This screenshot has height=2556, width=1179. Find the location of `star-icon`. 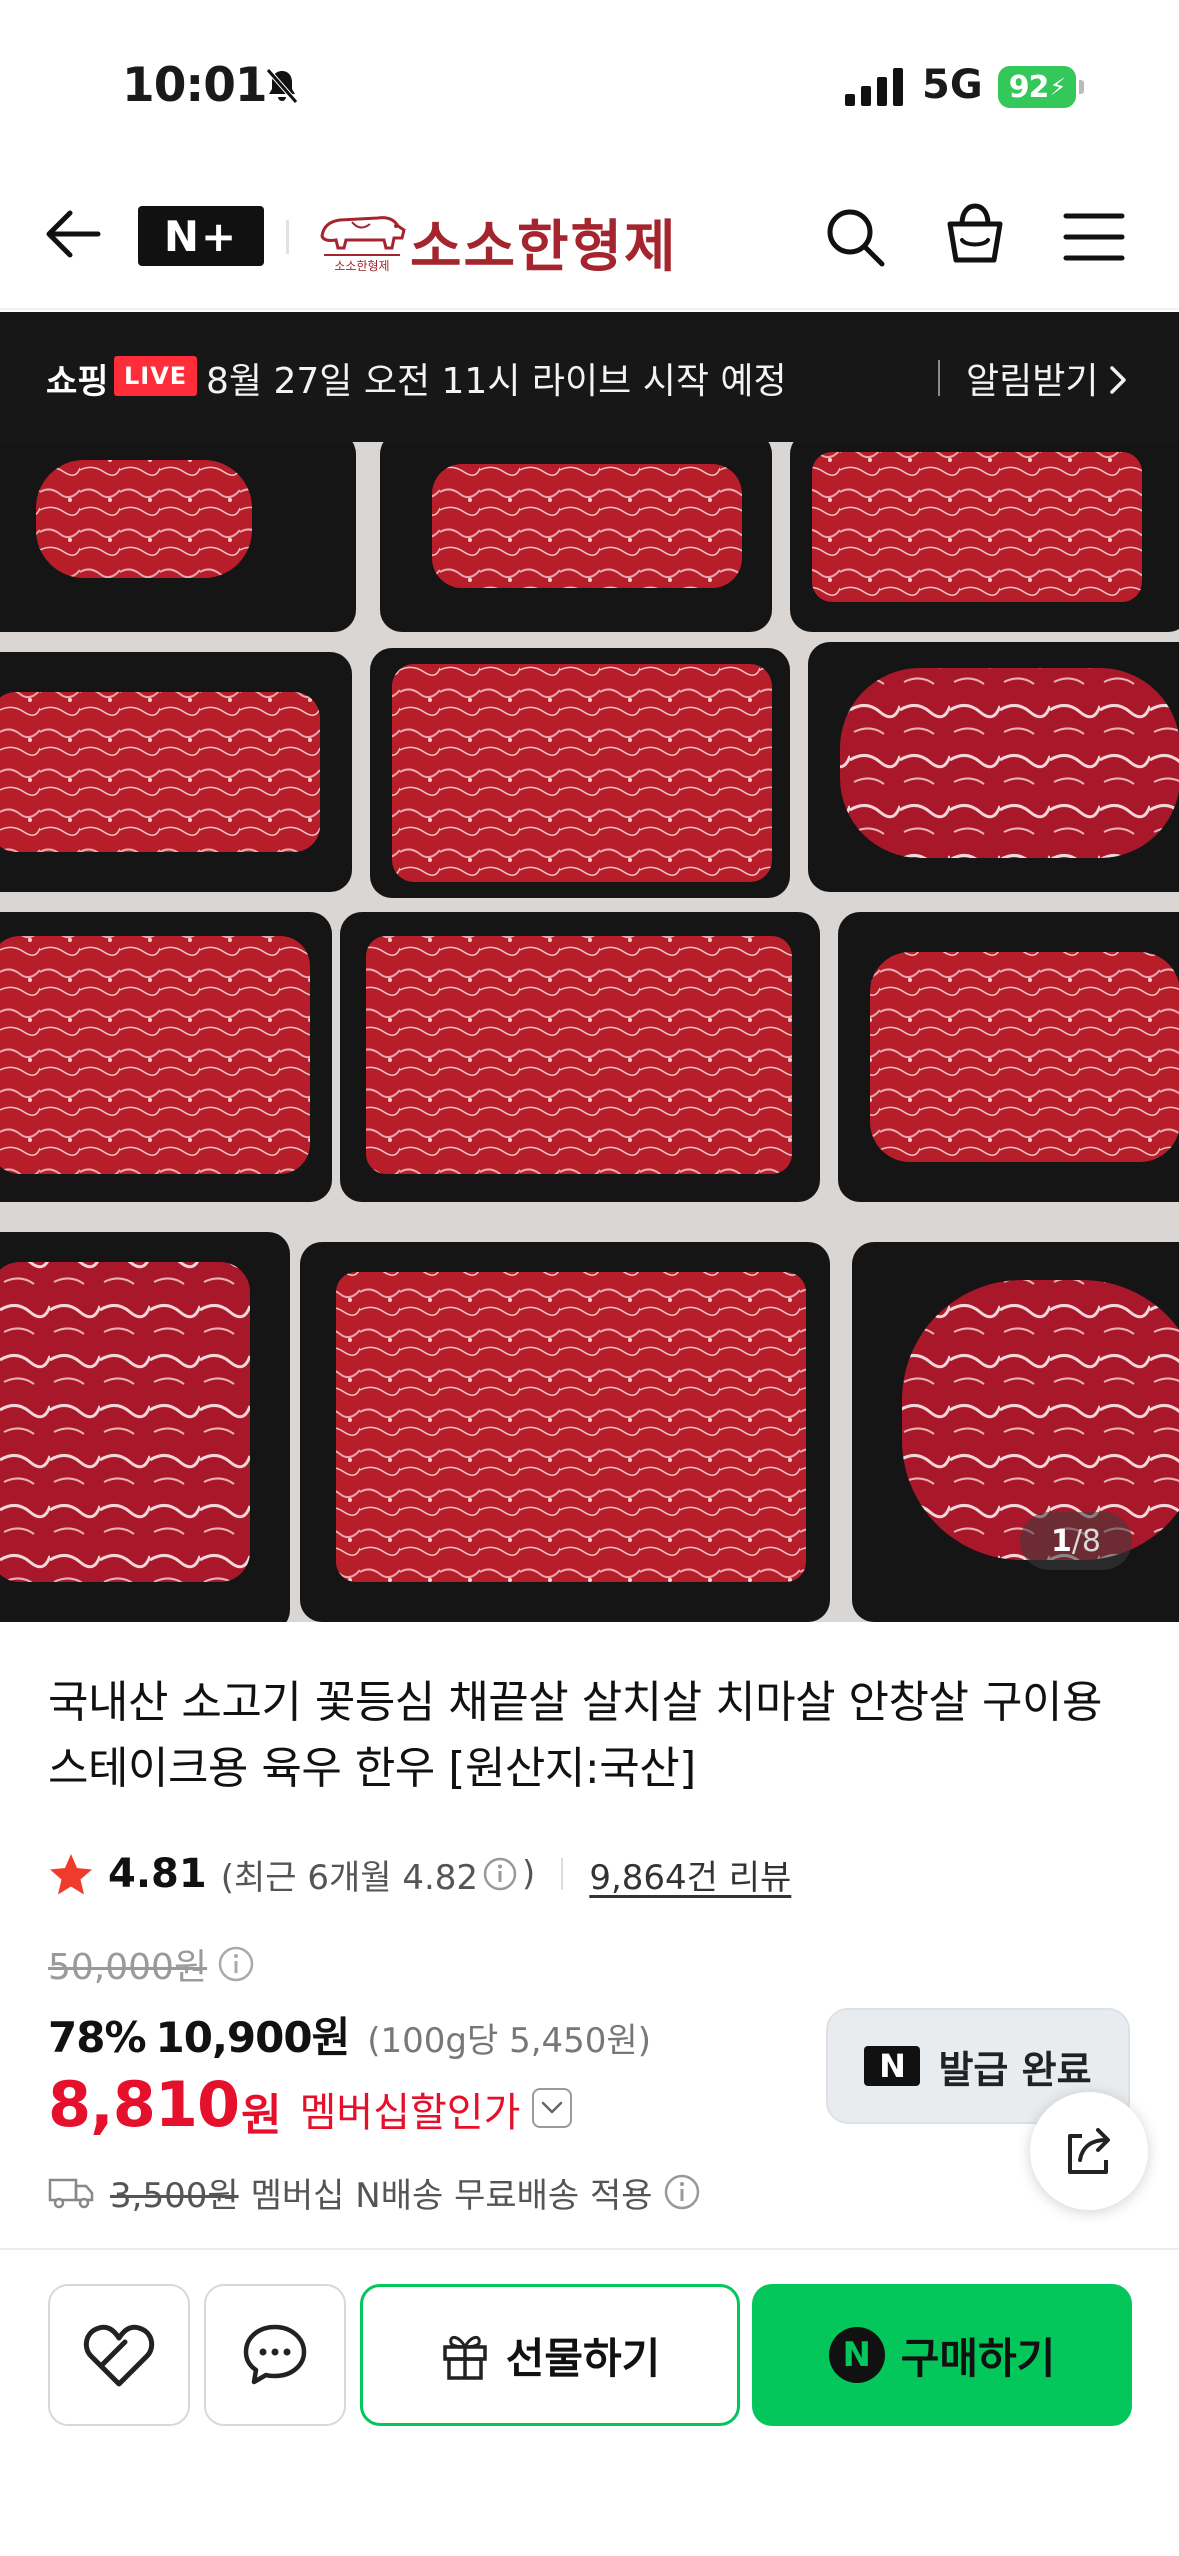

star-icon is located at coordinates (71, 1874).